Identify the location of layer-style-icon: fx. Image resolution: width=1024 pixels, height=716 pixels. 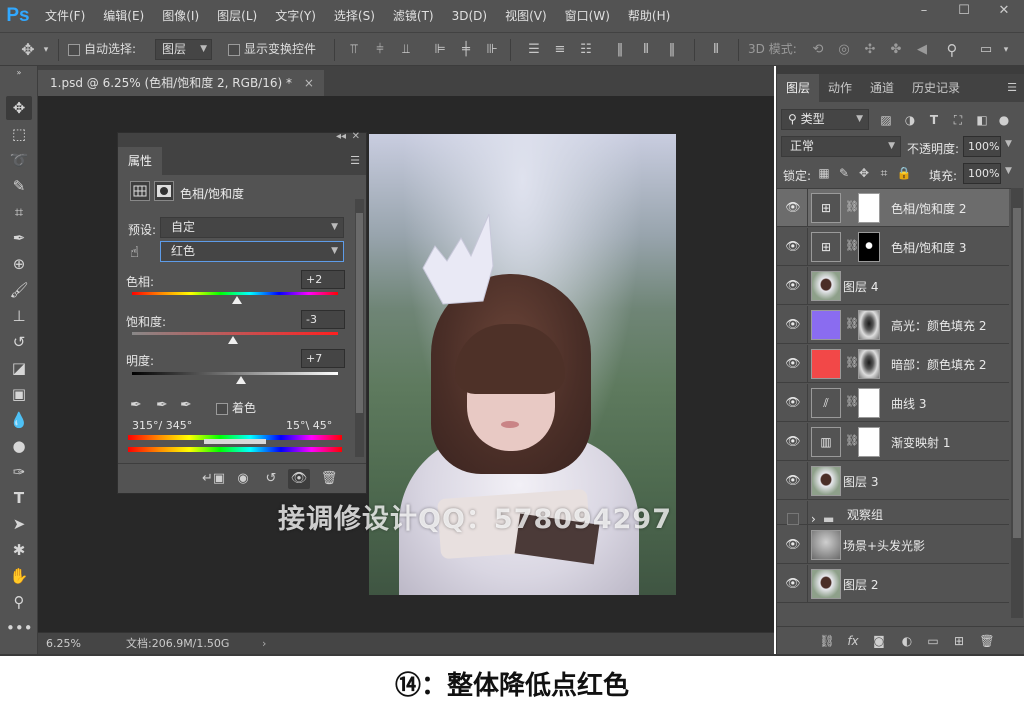
(853, 641).